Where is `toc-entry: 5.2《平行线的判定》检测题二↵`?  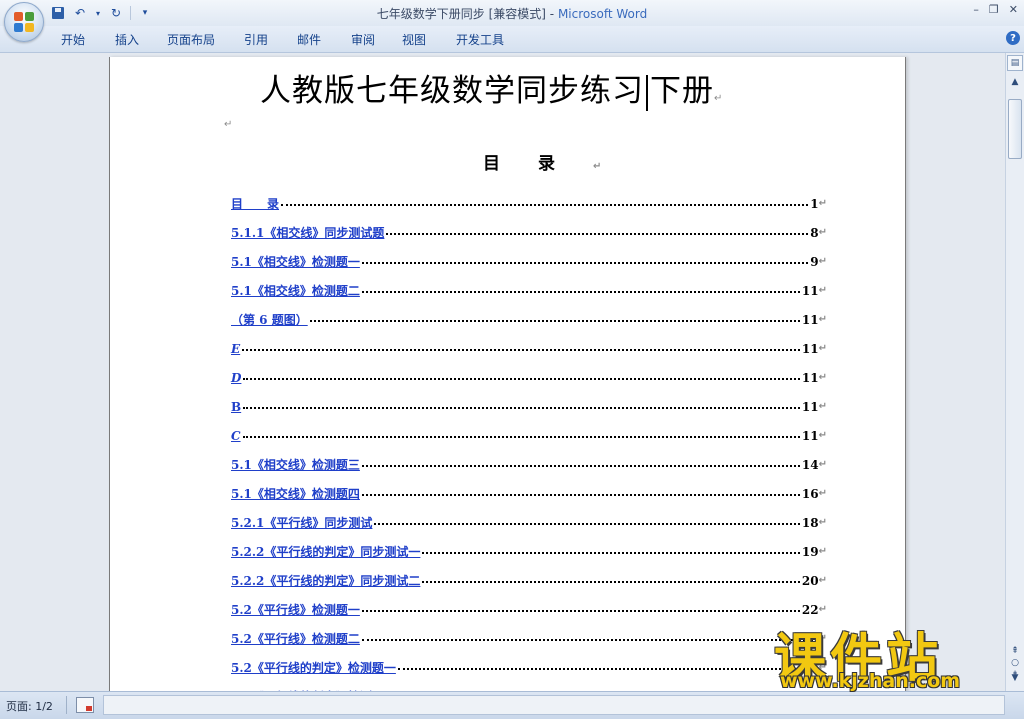 toc-entry: 5.2《平行线的判定》检测题二↵ is located at coordinates (529, 686).